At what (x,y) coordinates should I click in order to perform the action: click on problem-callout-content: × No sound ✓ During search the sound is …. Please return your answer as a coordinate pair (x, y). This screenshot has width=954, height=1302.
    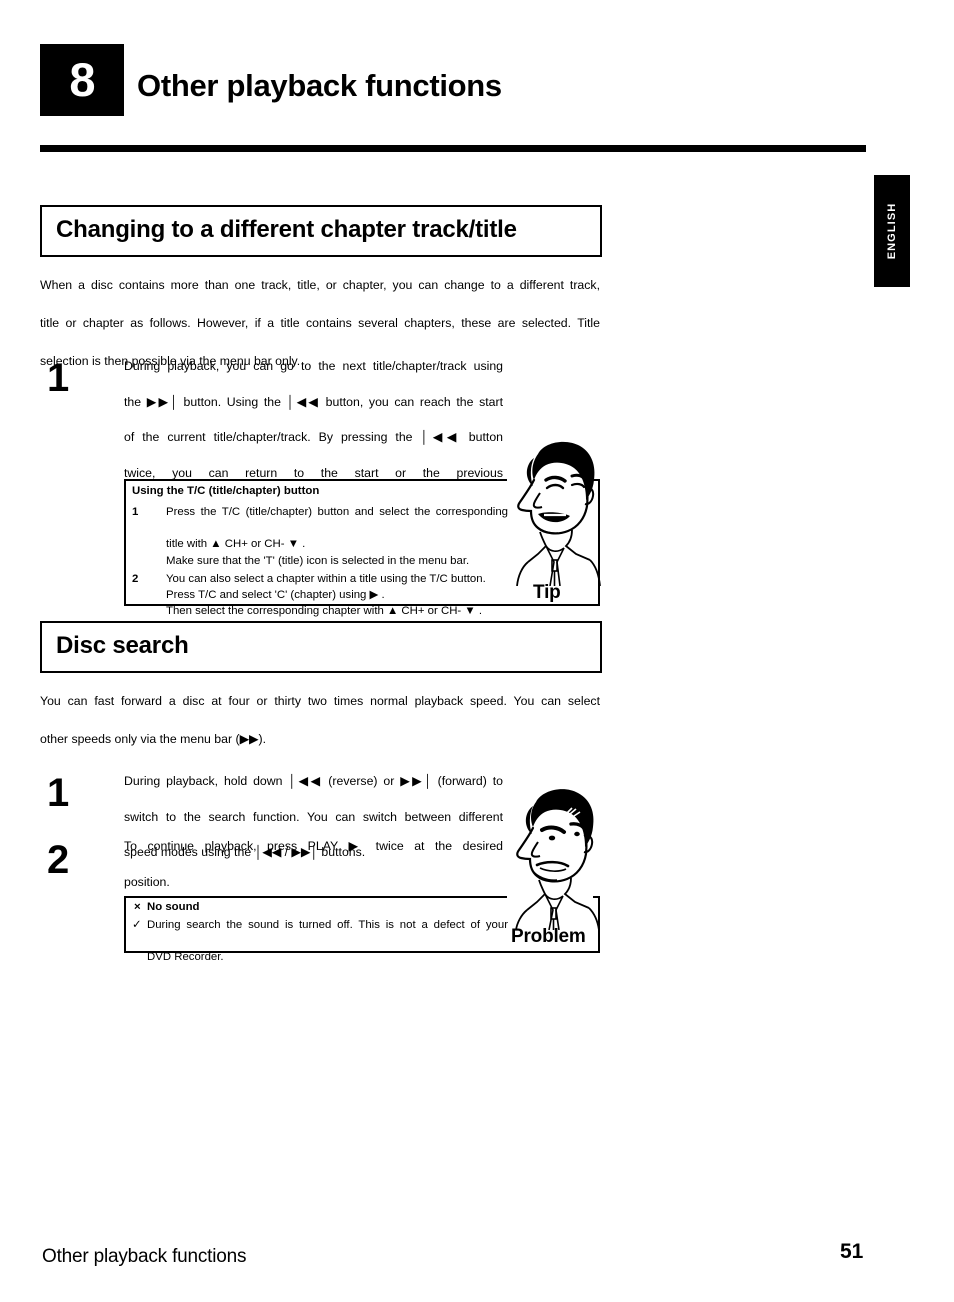
    Looking at the image, I should click on (320, 933).